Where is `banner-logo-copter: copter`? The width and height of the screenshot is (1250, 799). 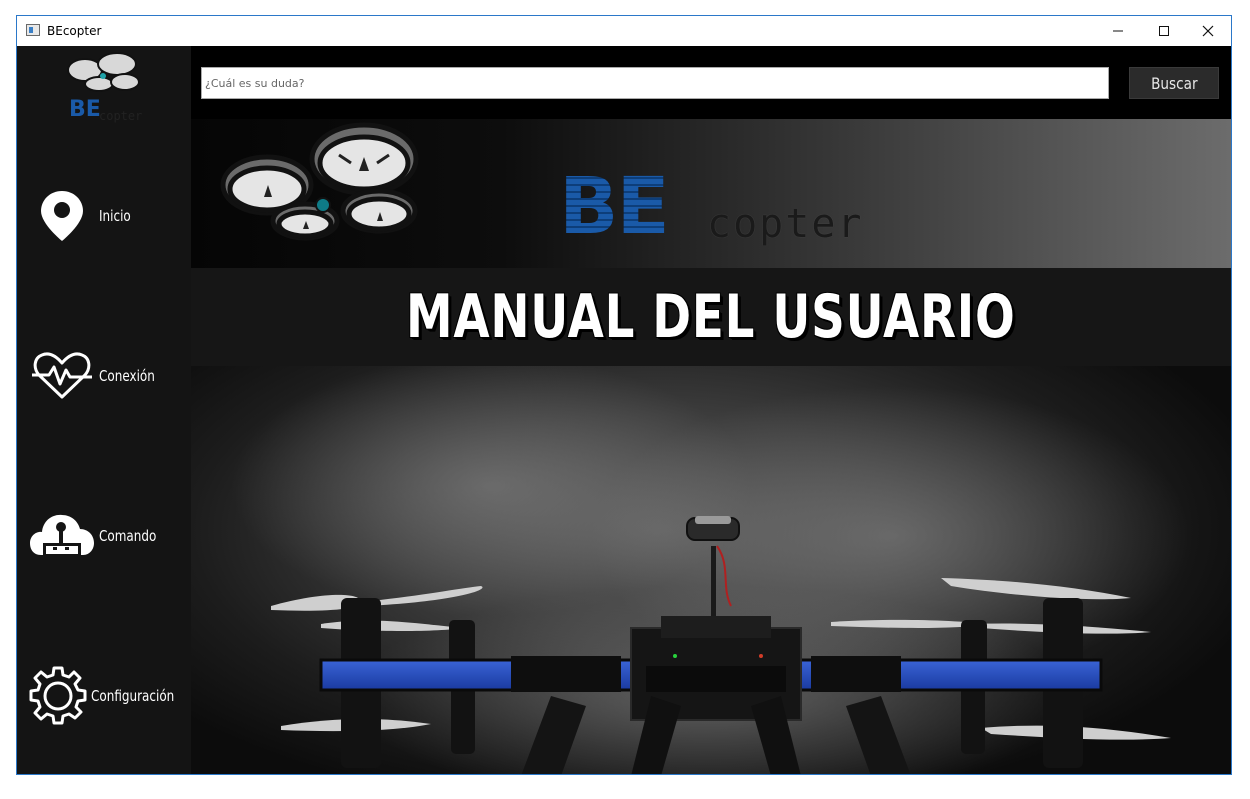
banner-logo-copter: copter is located at coordinates (785, 224).